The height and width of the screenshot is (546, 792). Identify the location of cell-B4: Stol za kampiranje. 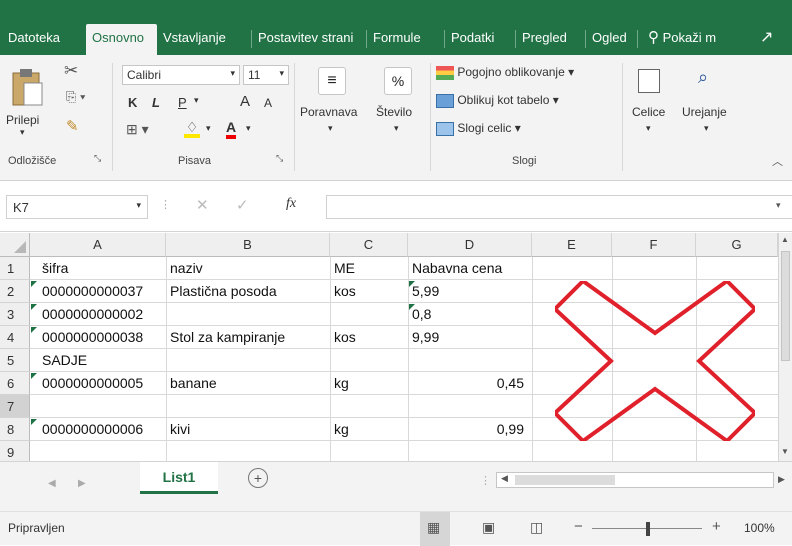
(225, 337).